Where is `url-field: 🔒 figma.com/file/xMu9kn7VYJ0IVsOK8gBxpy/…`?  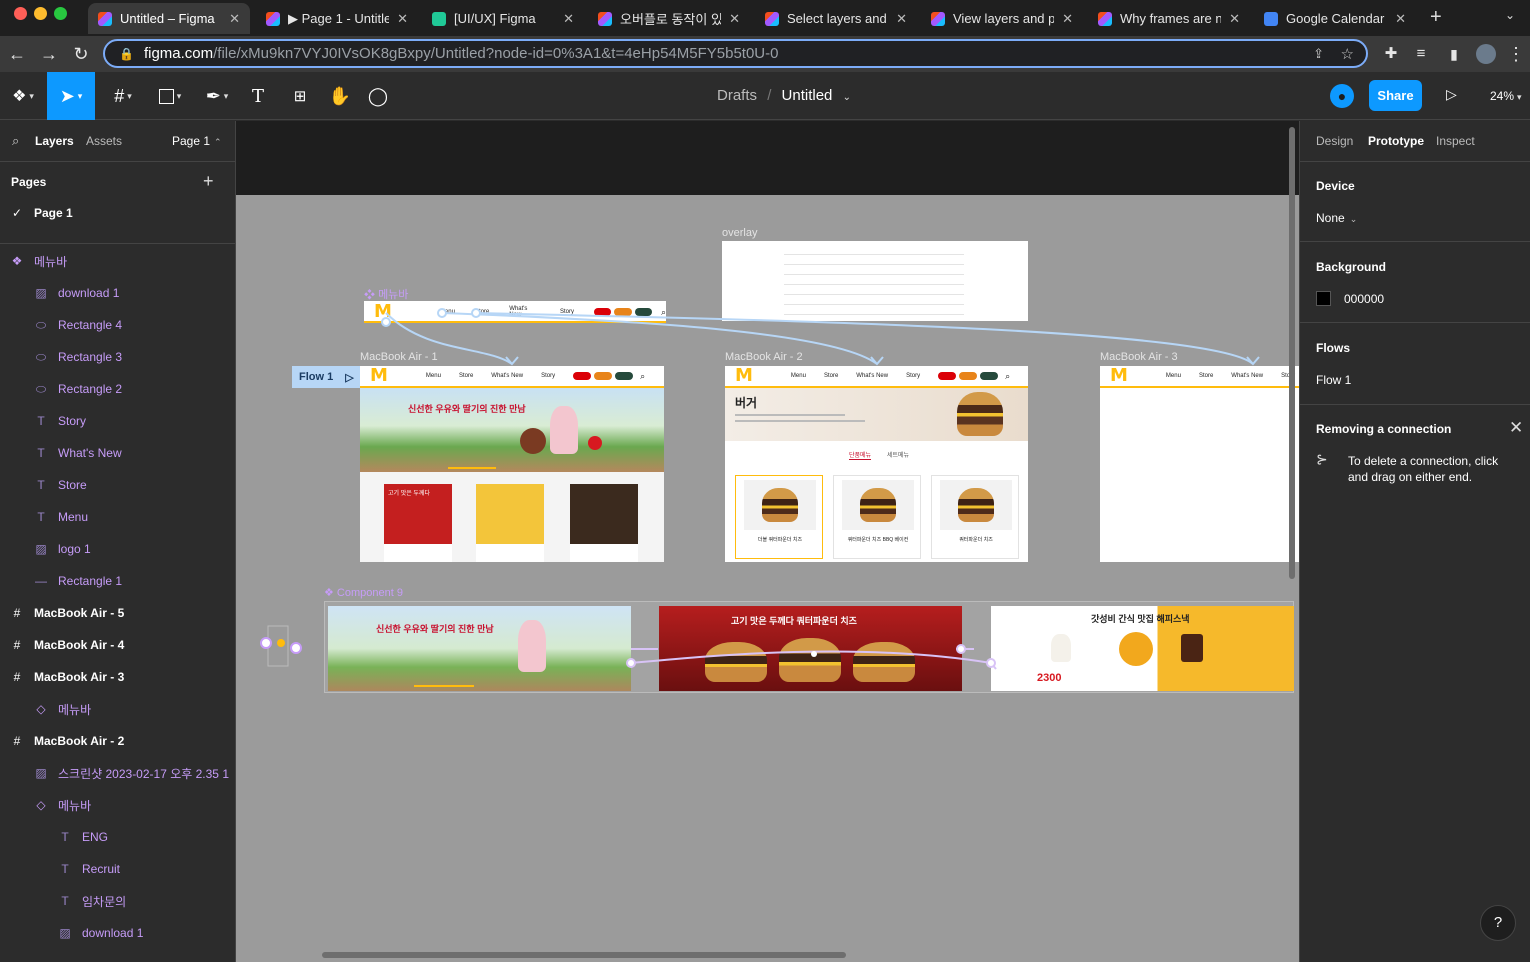 url-field: 🔒 figma.com/file/xMu9kn7VYJ0IVsOK8gBxpy/… is located at coordinates (735, 53).